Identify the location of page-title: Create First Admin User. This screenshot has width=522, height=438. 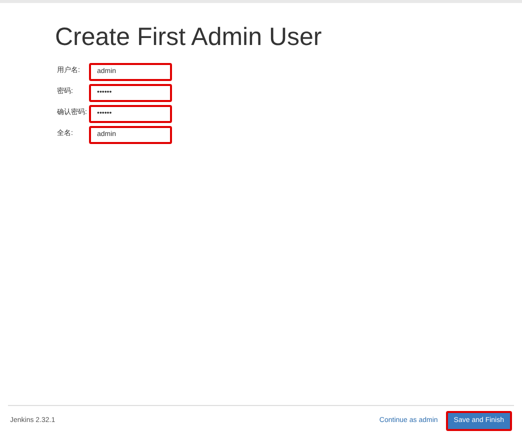
(189, 37).